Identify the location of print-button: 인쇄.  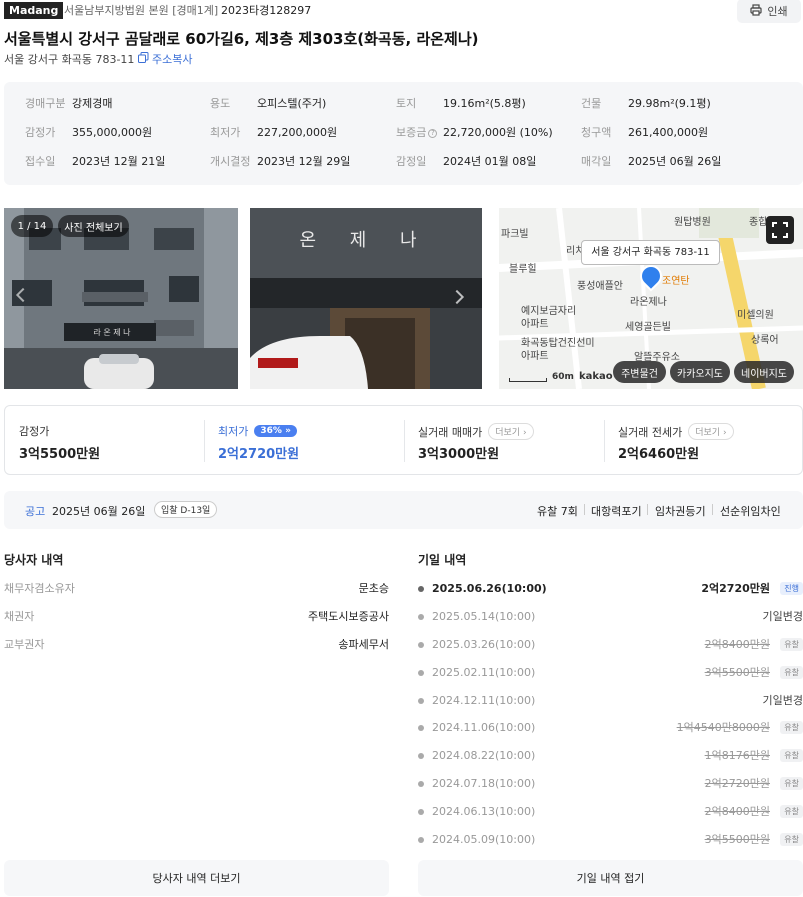
(769, 11).